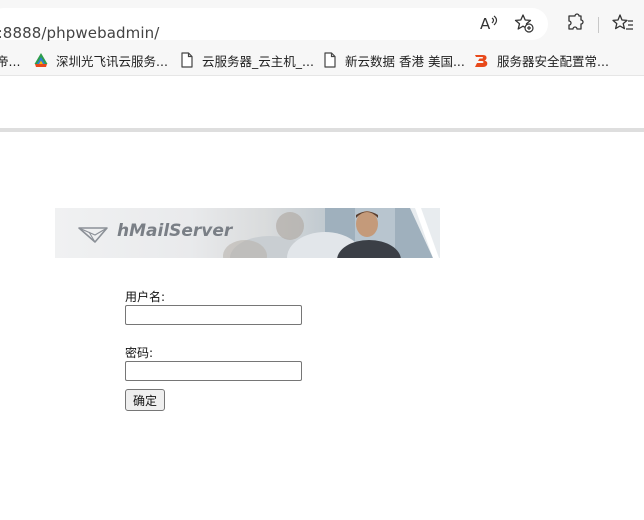 The width and height of the screenshot is (644, 520). Describe the element at coordinates (41, 60) in the screenshot. I see `cloud-icon` at that location.